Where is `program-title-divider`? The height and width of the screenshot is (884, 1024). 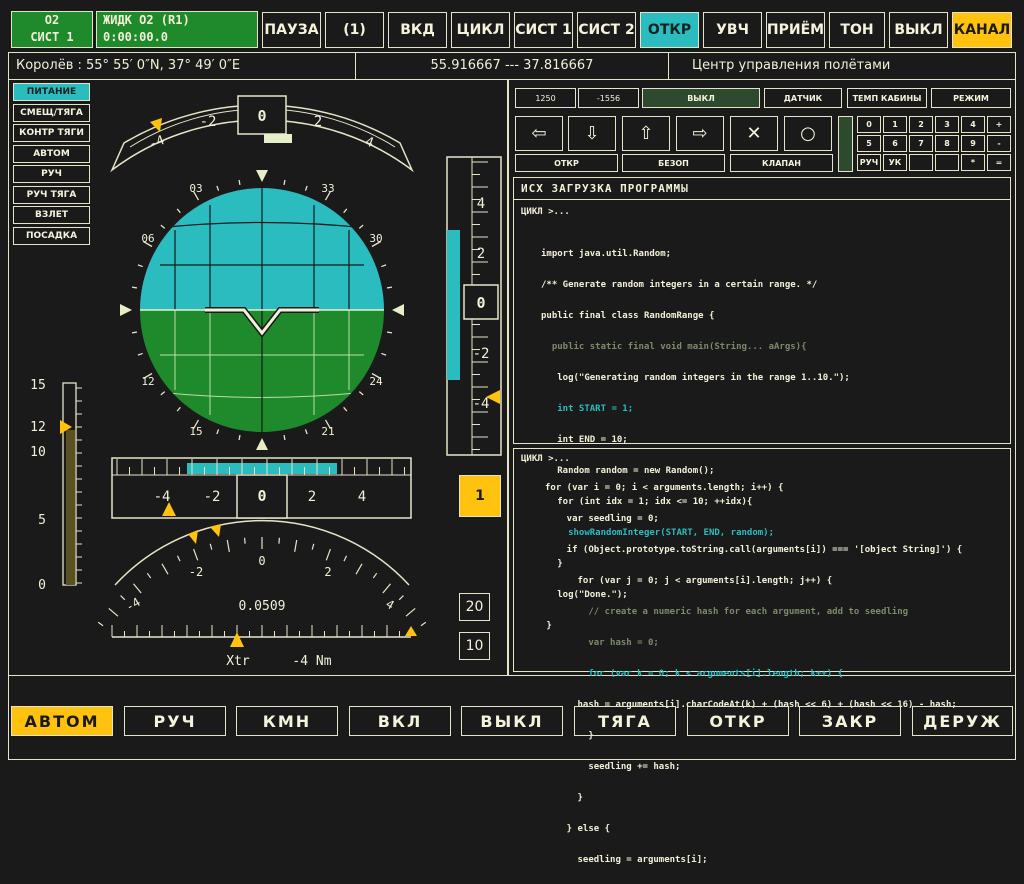 program-title-divider is located at coordinates (762, 199).